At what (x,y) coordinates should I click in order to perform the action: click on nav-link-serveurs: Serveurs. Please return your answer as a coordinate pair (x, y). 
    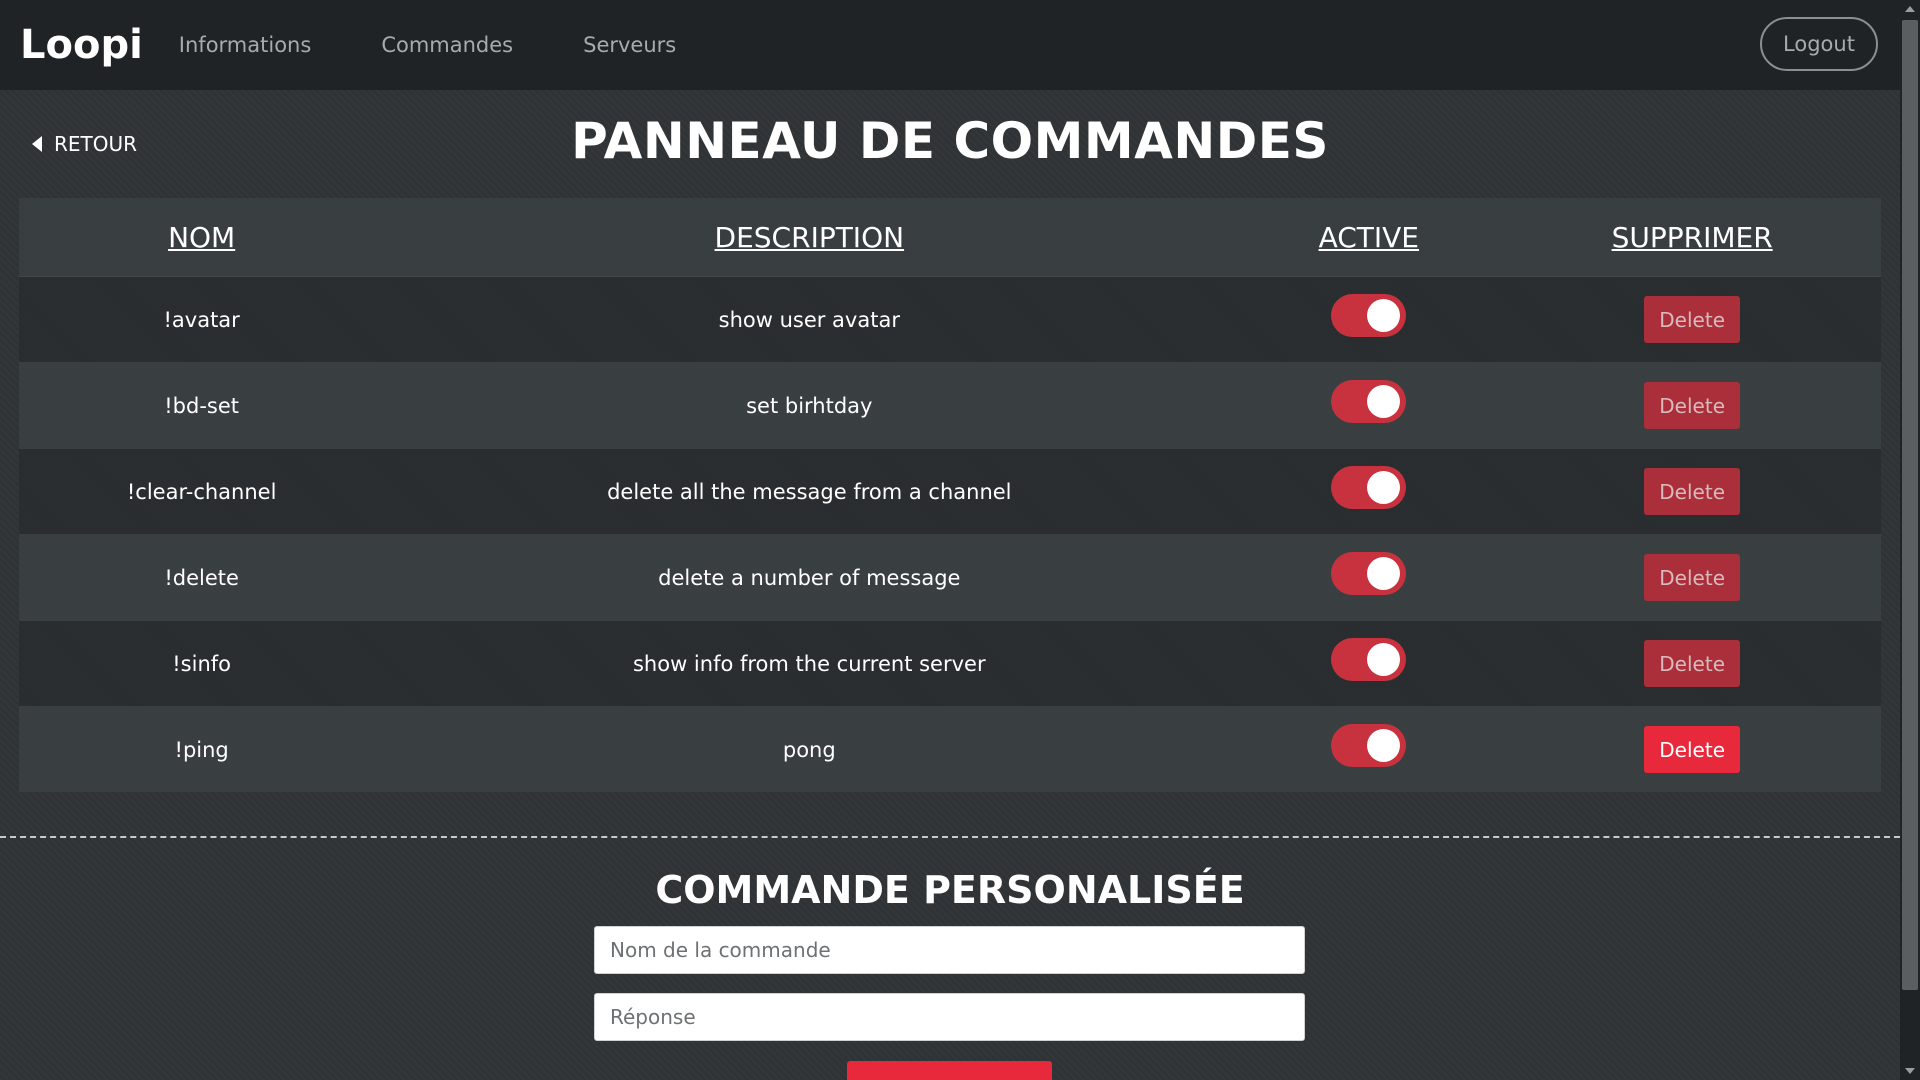
    Looking at the image, I should click on (629, 45).